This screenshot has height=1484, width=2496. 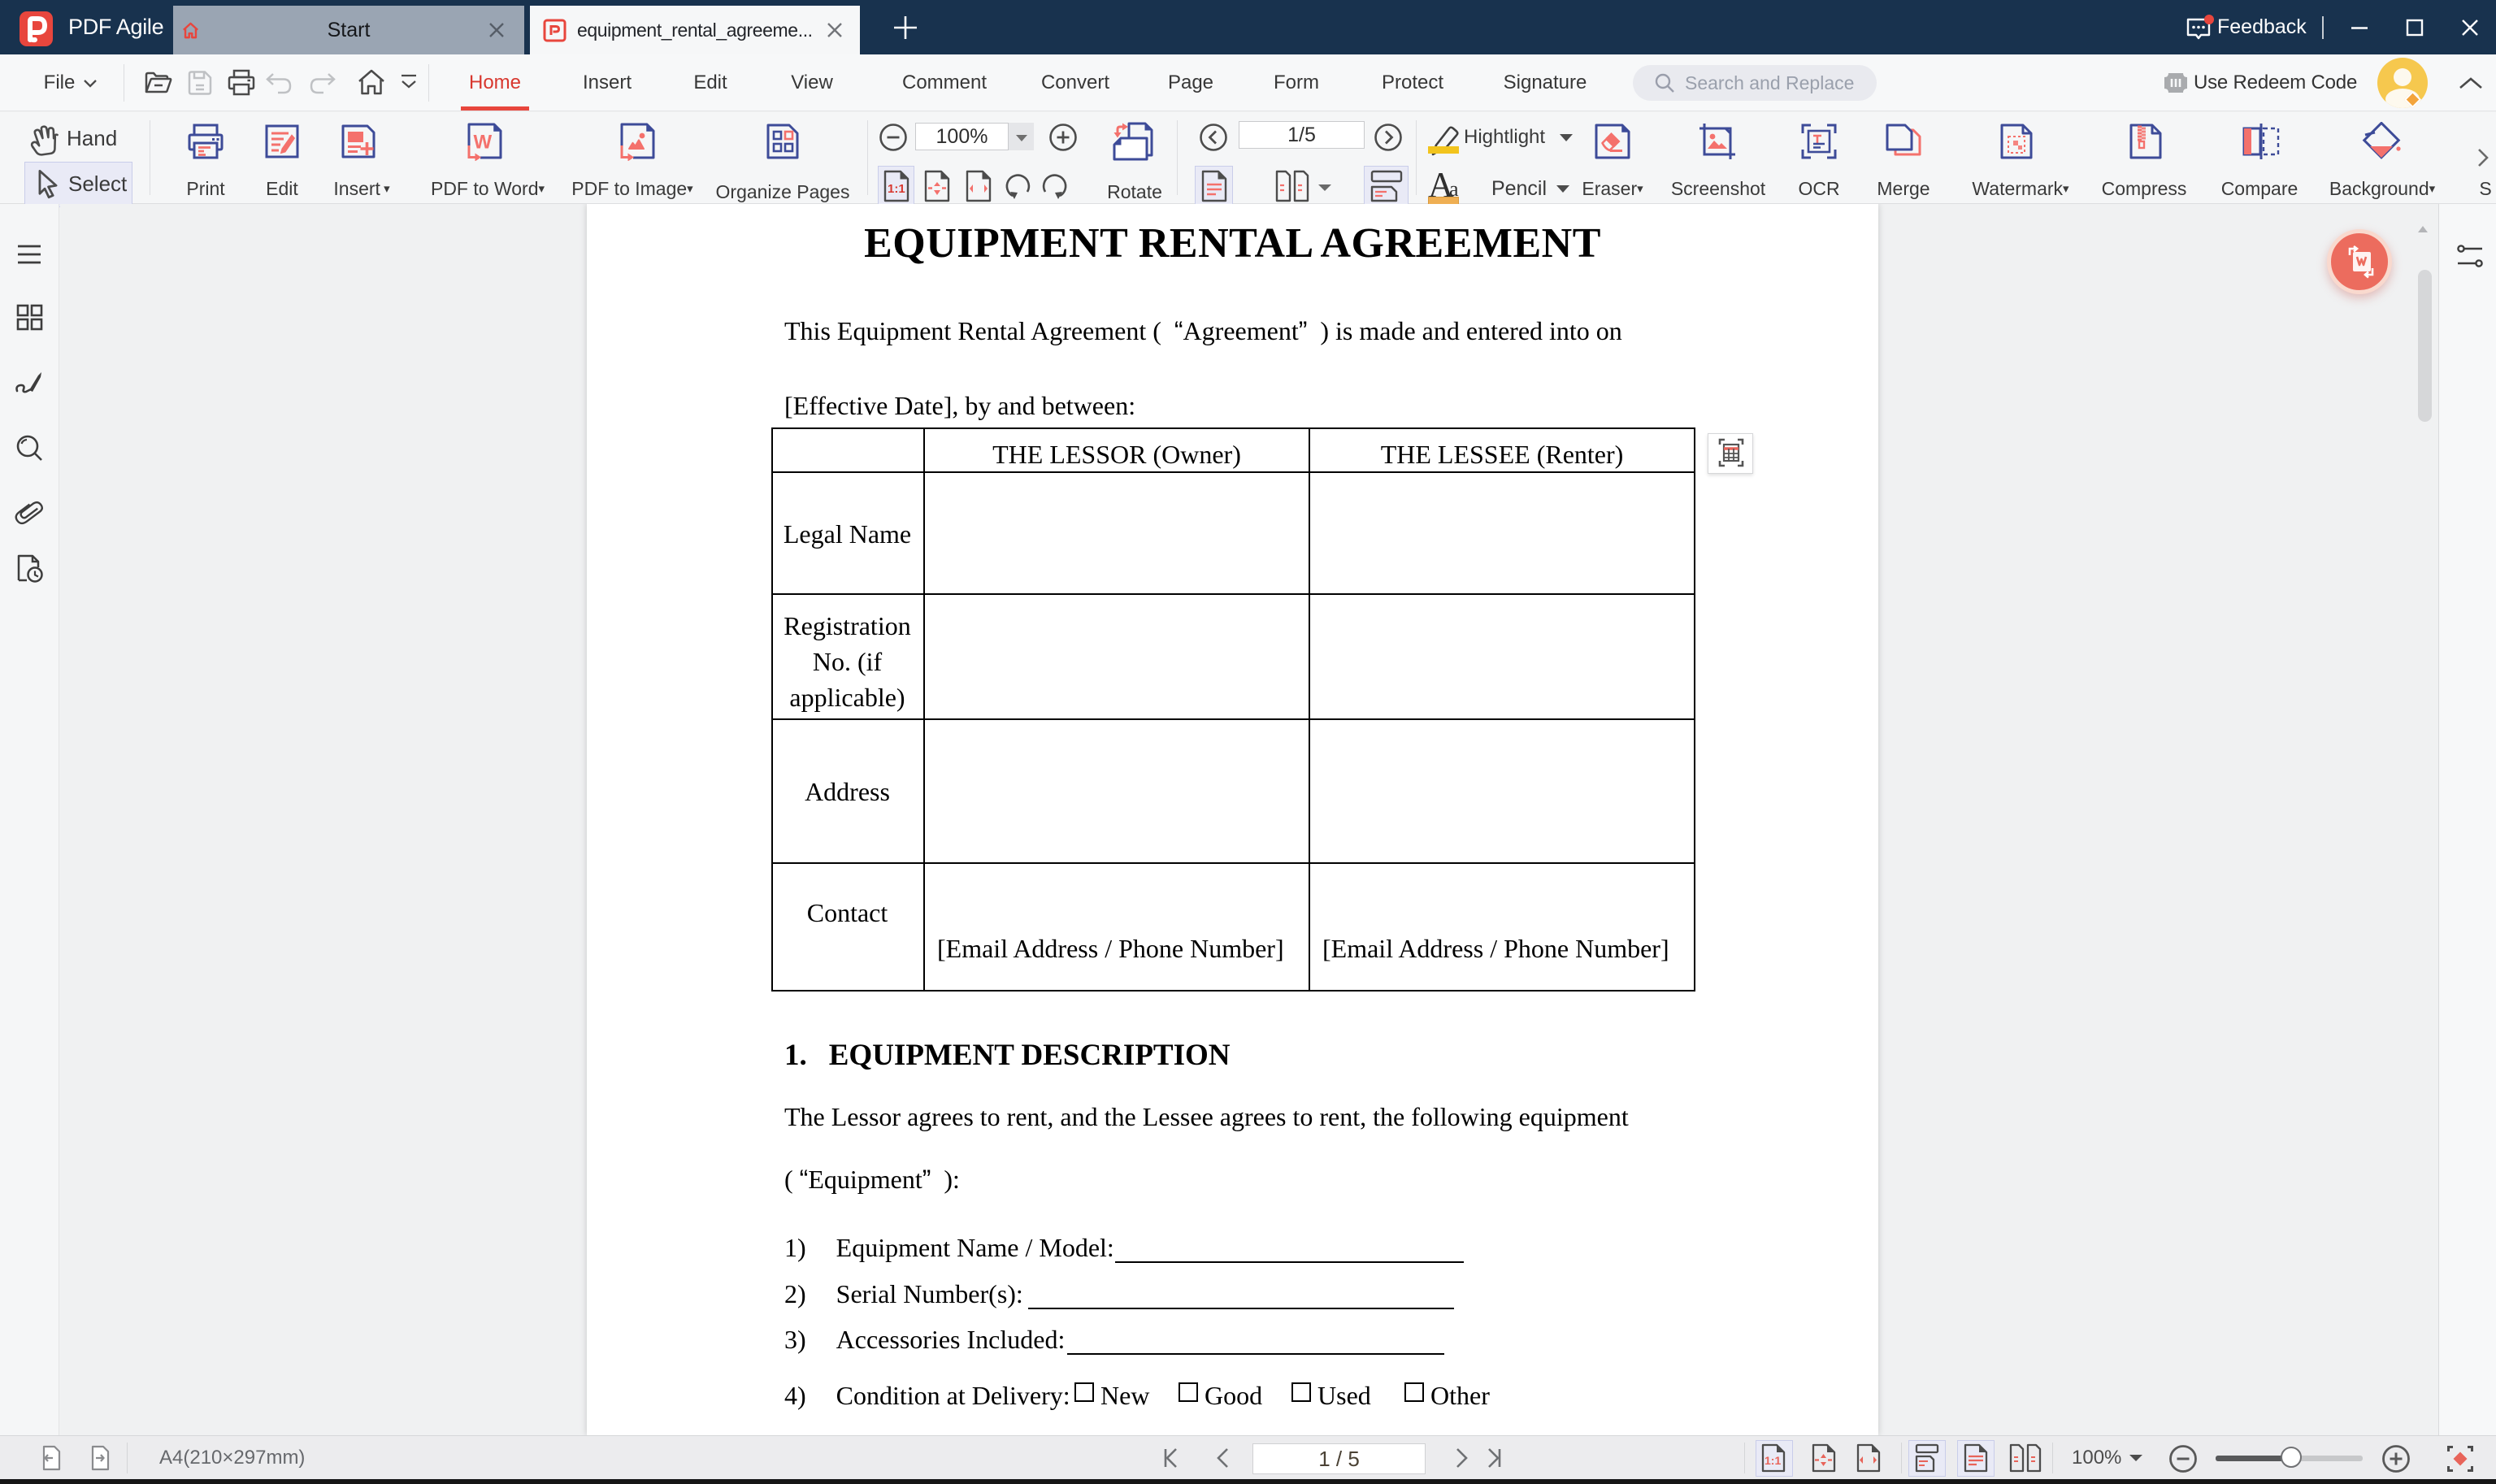 I want to click on svg-text: W, so click(x=483, y=143).